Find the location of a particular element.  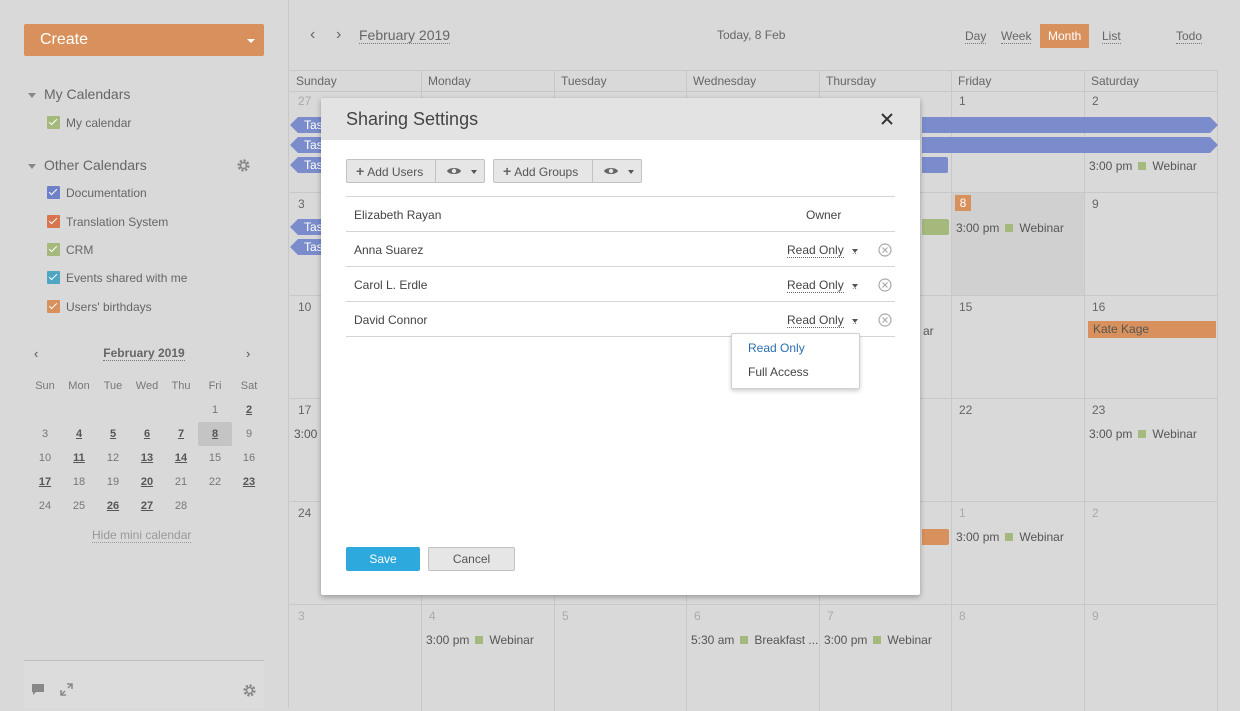

mini-day: 5 is located at coordinates (113, 434).